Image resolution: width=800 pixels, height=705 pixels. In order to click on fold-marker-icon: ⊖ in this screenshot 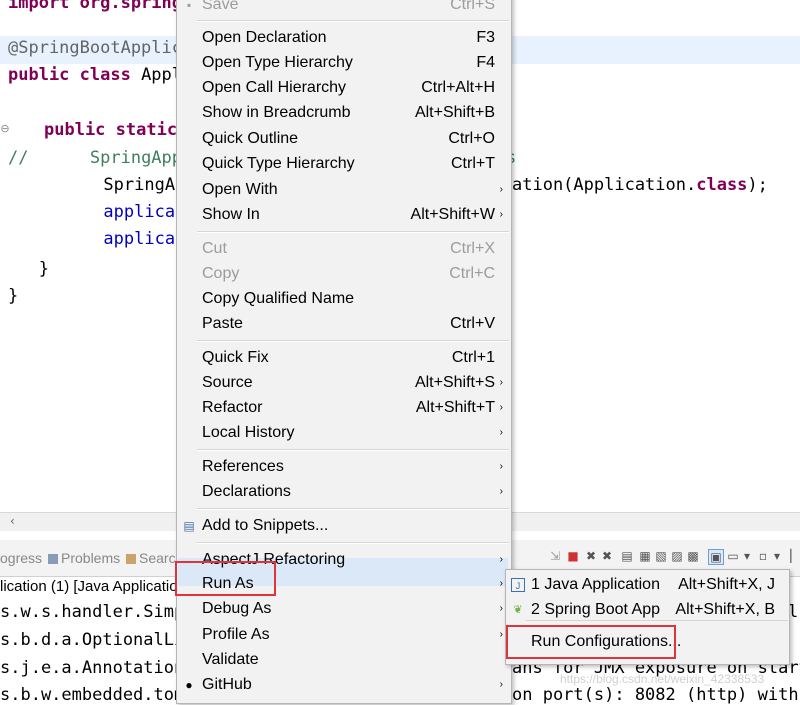, I will do `click(5, 128)`.